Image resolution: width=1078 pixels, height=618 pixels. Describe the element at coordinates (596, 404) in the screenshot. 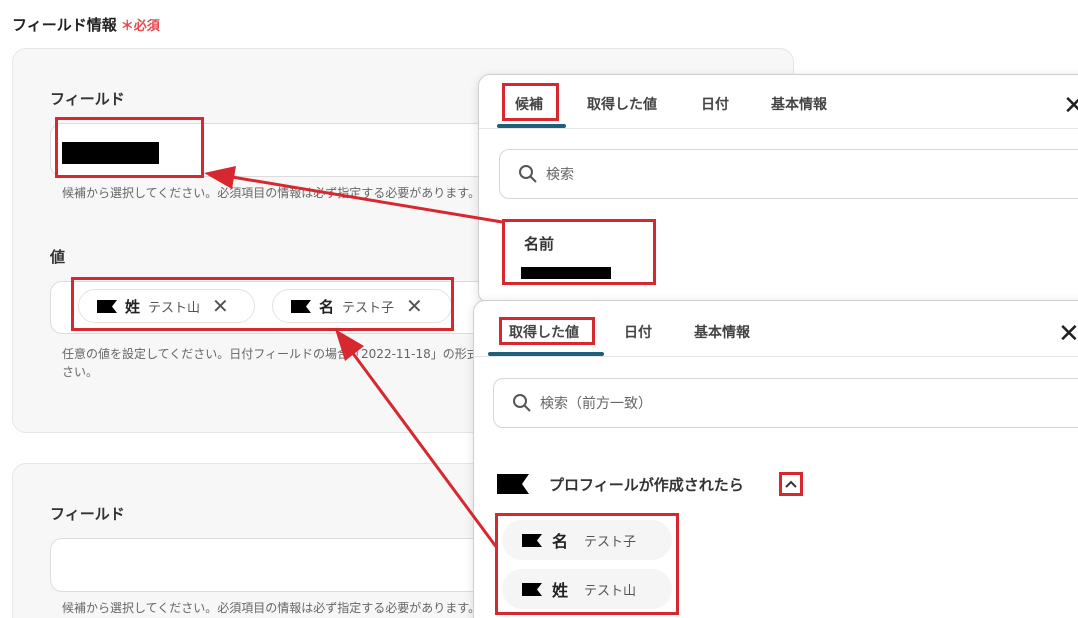

I see `search-placeholder: 検索（前方一致）` at that location.